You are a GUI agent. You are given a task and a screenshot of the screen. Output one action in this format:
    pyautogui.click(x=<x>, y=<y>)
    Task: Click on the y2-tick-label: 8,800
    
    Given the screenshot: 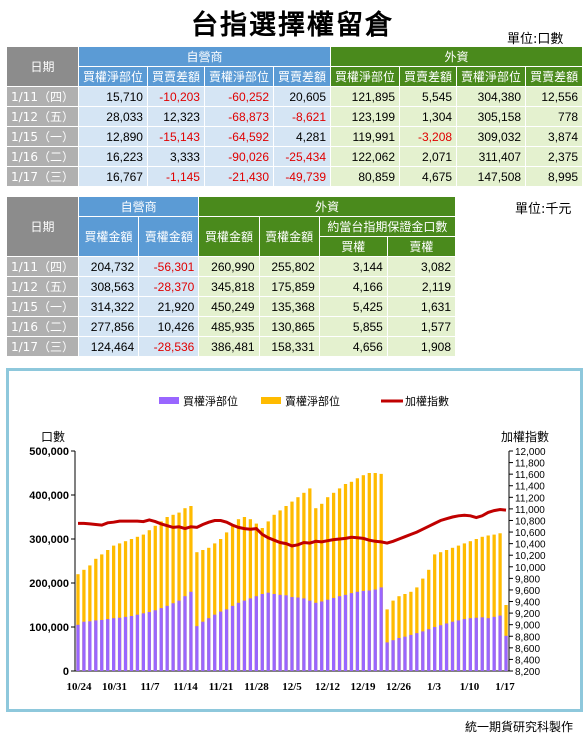 What is the action you would take?
    pyautogui.click(x=527, y=637)
    